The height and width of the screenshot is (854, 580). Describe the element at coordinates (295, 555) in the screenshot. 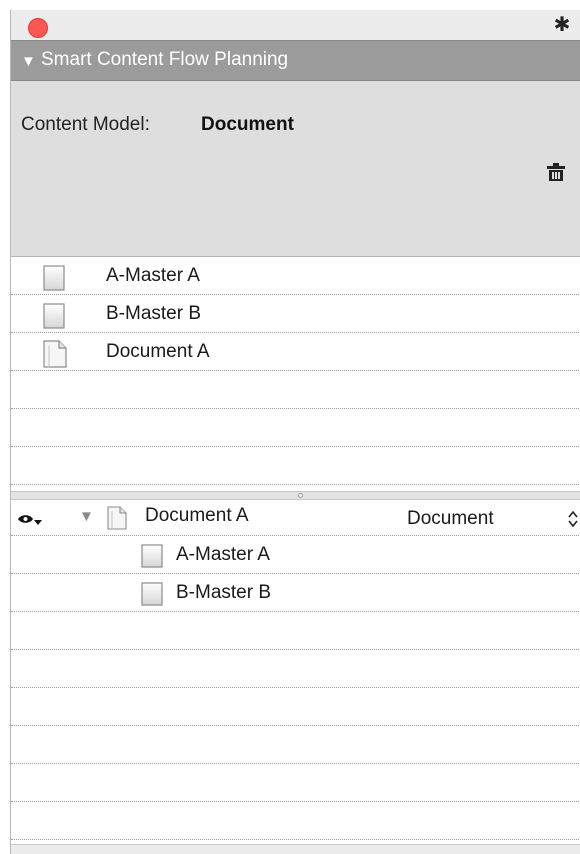

I see `tree-child-row: A-Master A` at that location.